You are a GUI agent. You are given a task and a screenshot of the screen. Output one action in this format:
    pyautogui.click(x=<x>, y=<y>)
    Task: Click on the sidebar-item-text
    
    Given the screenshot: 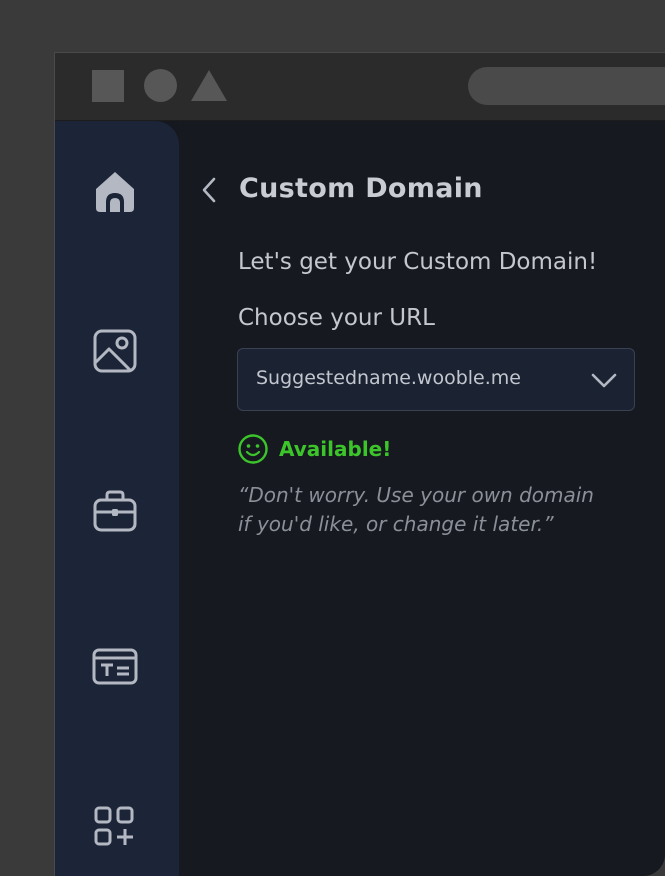 What is the action you would take?
    pyautogui.click(x=115, y=667)
    